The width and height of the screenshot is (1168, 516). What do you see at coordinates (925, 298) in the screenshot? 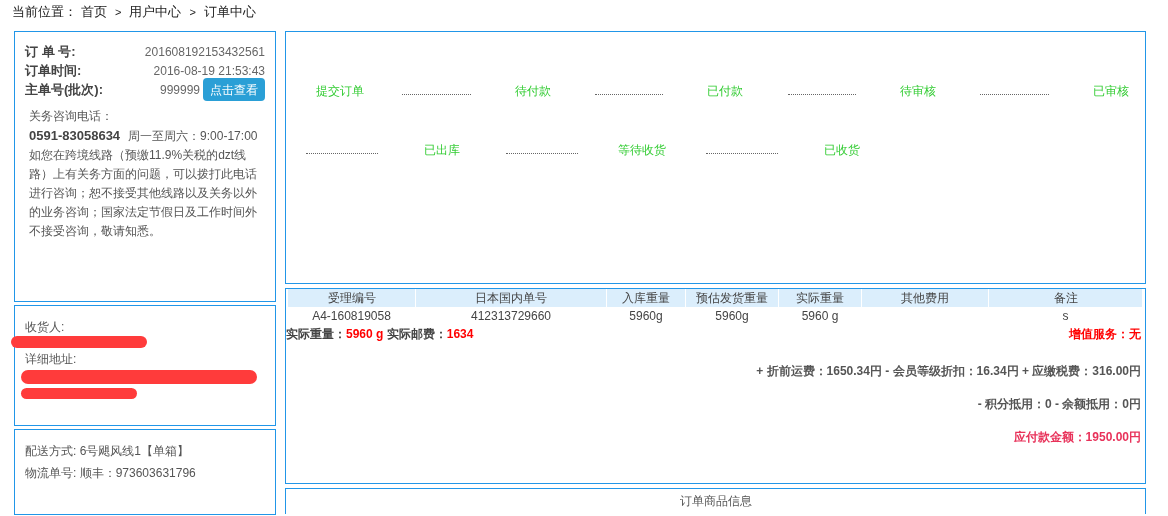
I see `column-header: 其他费用` at bounding box center [925, 298].